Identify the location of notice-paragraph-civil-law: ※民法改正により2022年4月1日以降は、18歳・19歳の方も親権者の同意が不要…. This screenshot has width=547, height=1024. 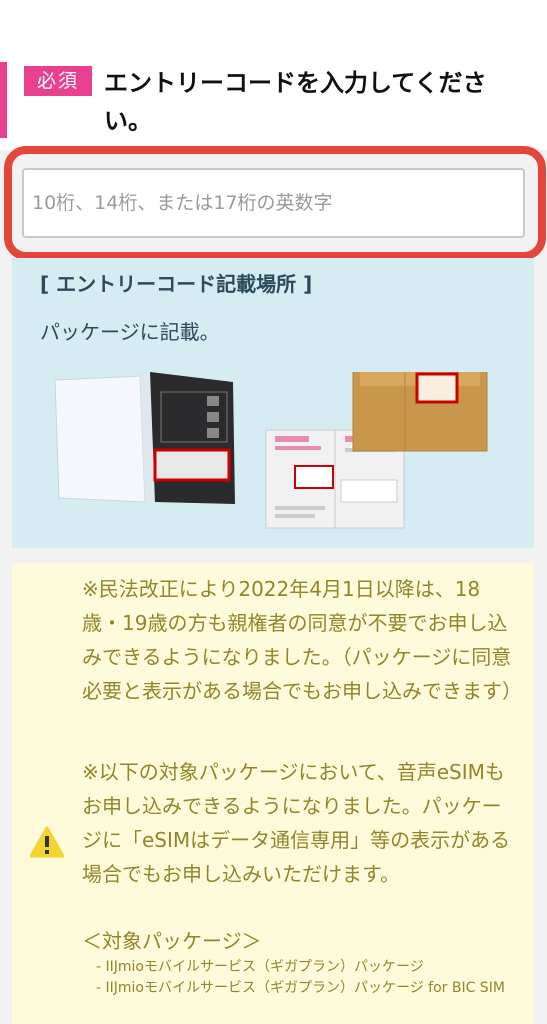
(302, 640).